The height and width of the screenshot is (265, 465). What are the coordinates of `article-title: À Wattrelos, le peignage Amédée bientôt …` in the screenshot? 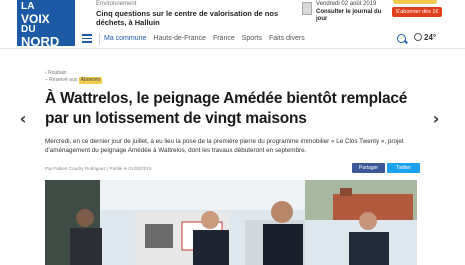 It's located at (226, 108).